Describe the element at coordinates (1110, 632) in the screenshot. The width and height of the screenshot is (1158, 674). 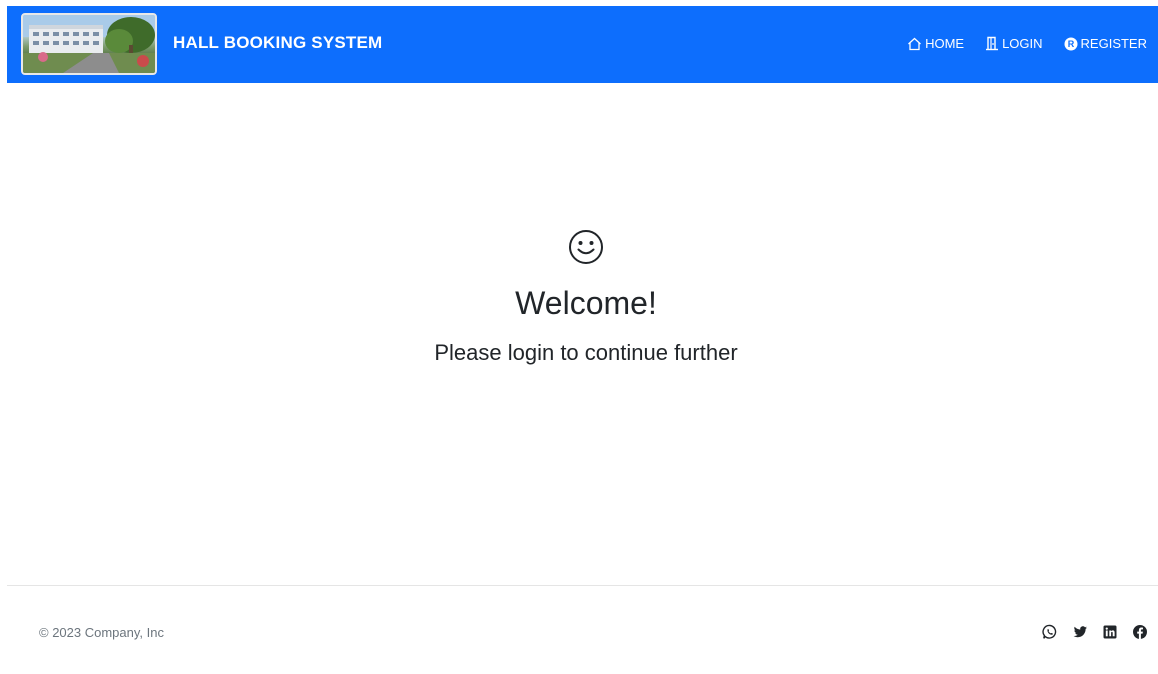
I see `linkedin-icon` at that location.